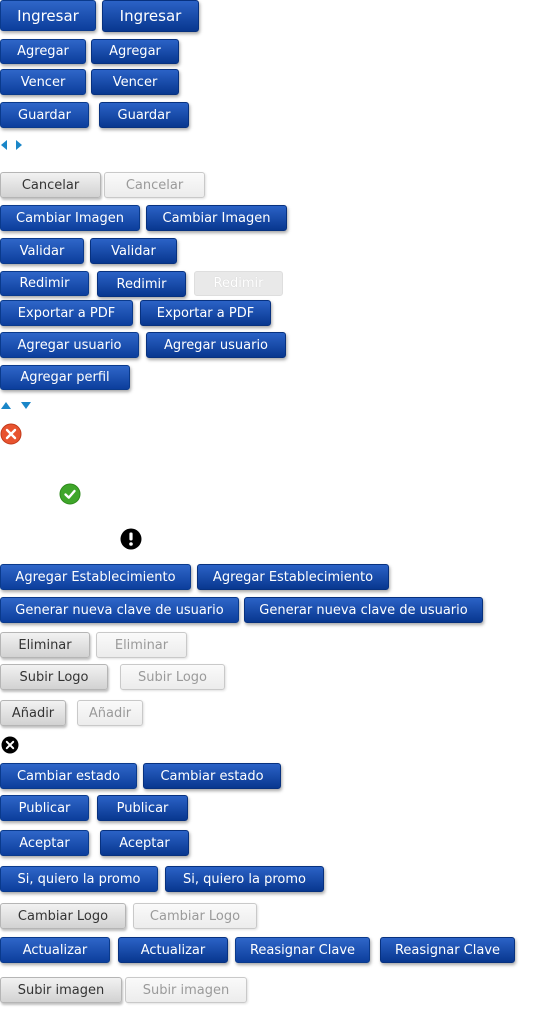 The height and width of the screenshot is (1020, 540). I want to click on agregar-usuario-button-alt: Agregar usuario, so click(216, 345).